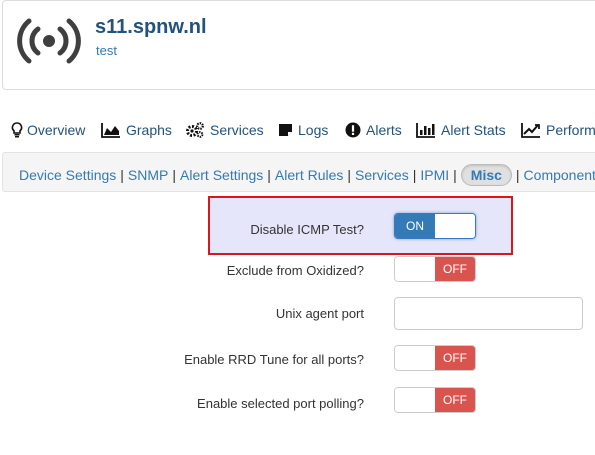 This screenshot has height=455, width=595. I want to click on bar-chart-icon, so click(426, 130).